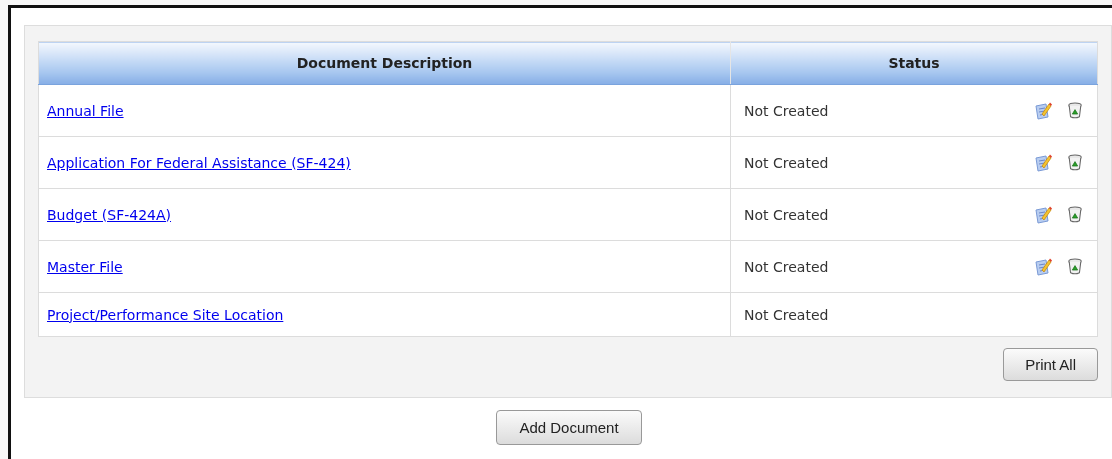 This screenshot has height=459, width=1112. I want to click on document-link: Budget (SF-424A), so click(109, 214).